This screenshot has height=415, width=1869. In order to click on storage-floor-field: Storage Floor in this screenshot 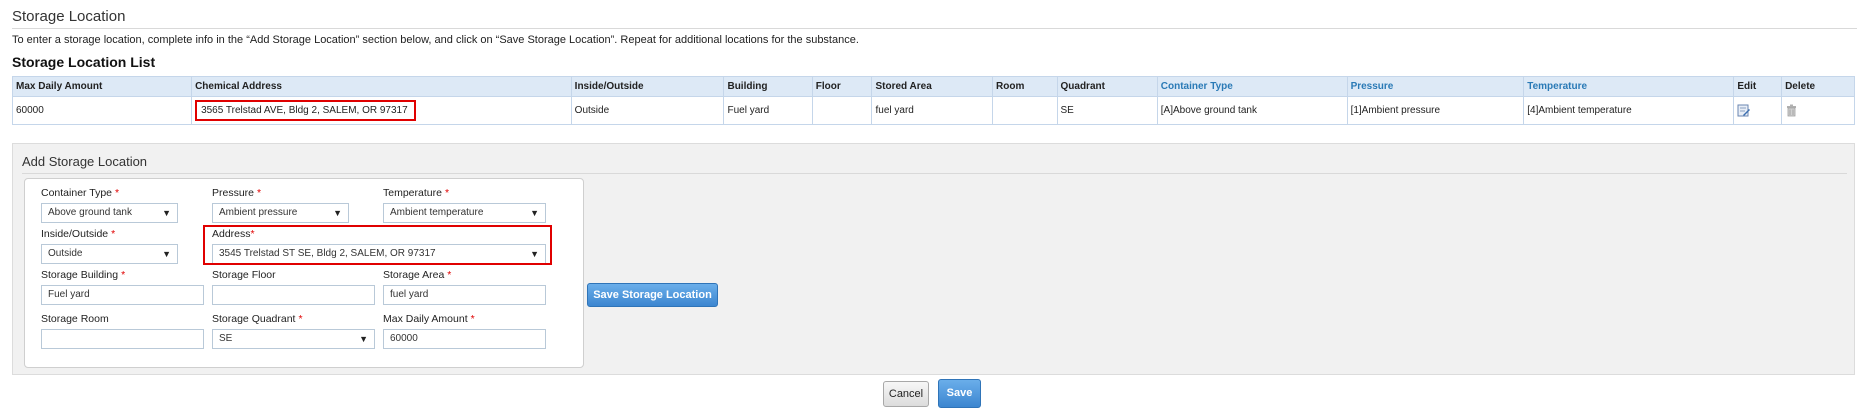, I will do `click(293, 286)`.